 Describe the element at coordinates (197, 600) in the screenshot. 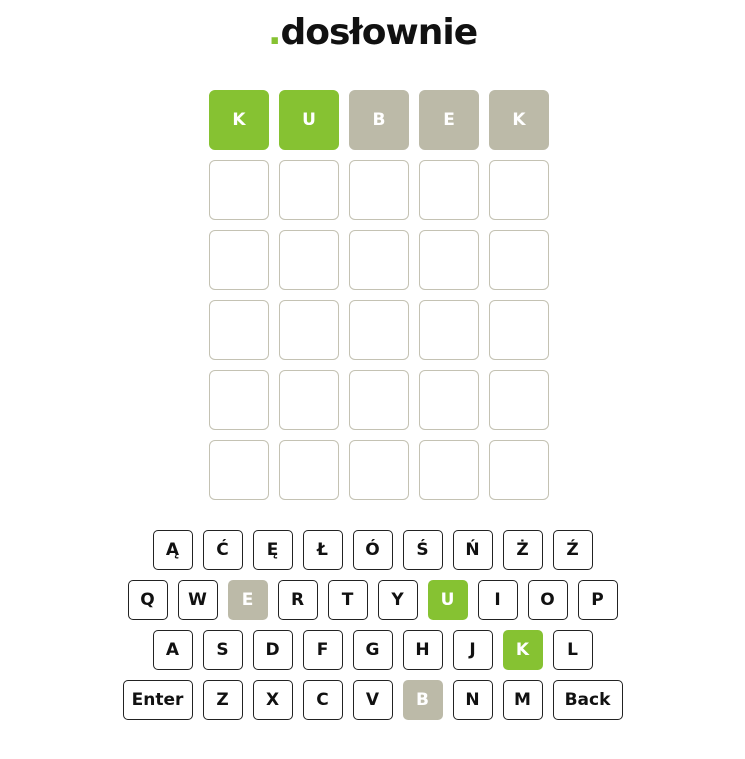

I see `key-w: W` at that location.